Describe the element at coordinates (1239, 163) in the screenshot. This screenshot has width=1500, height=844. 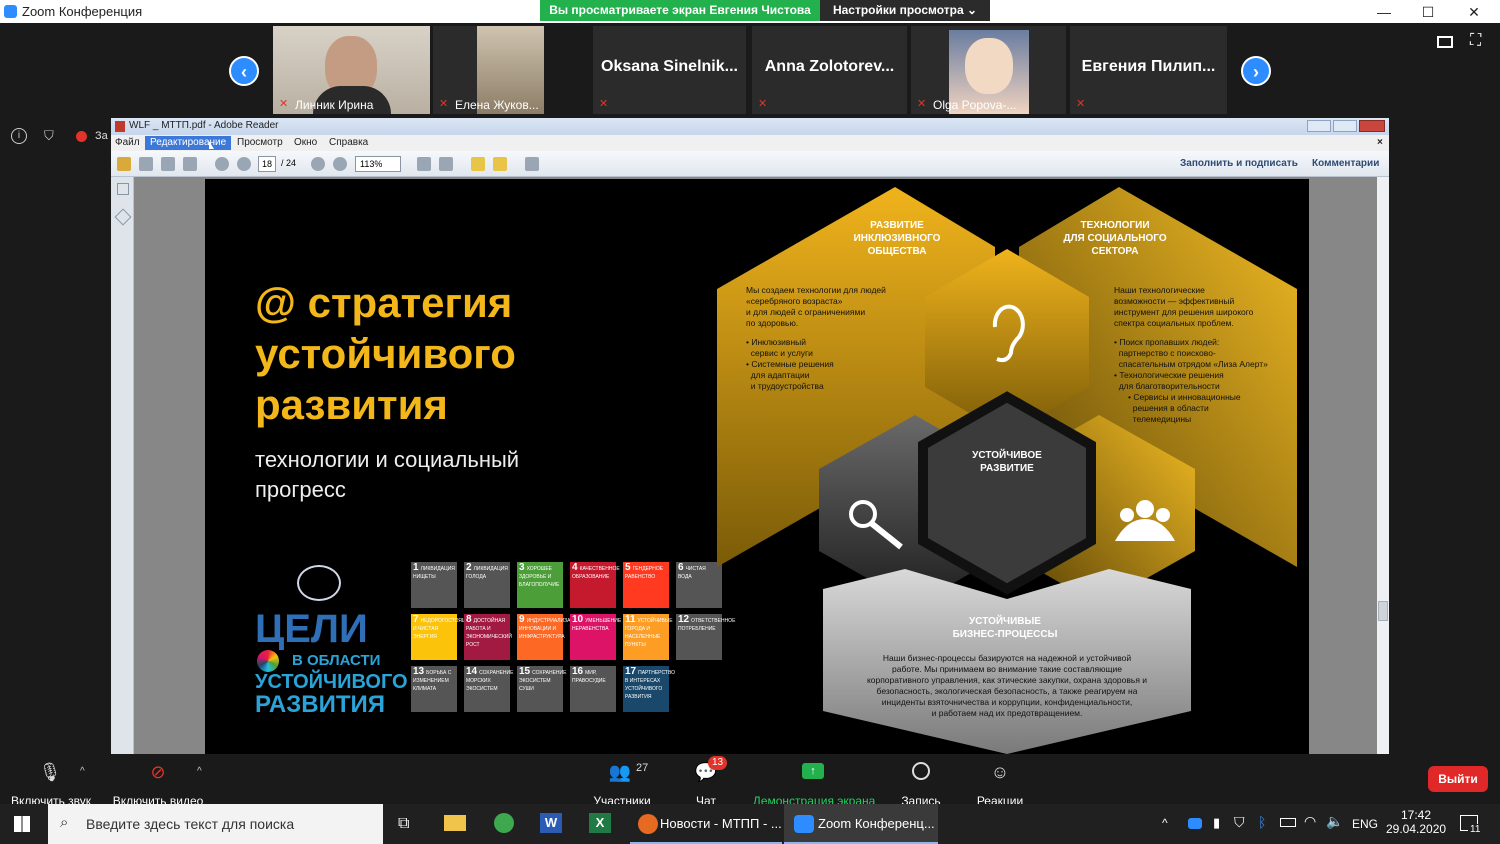
I see `fill-sign-button: Заполнить и подписать` at that location.